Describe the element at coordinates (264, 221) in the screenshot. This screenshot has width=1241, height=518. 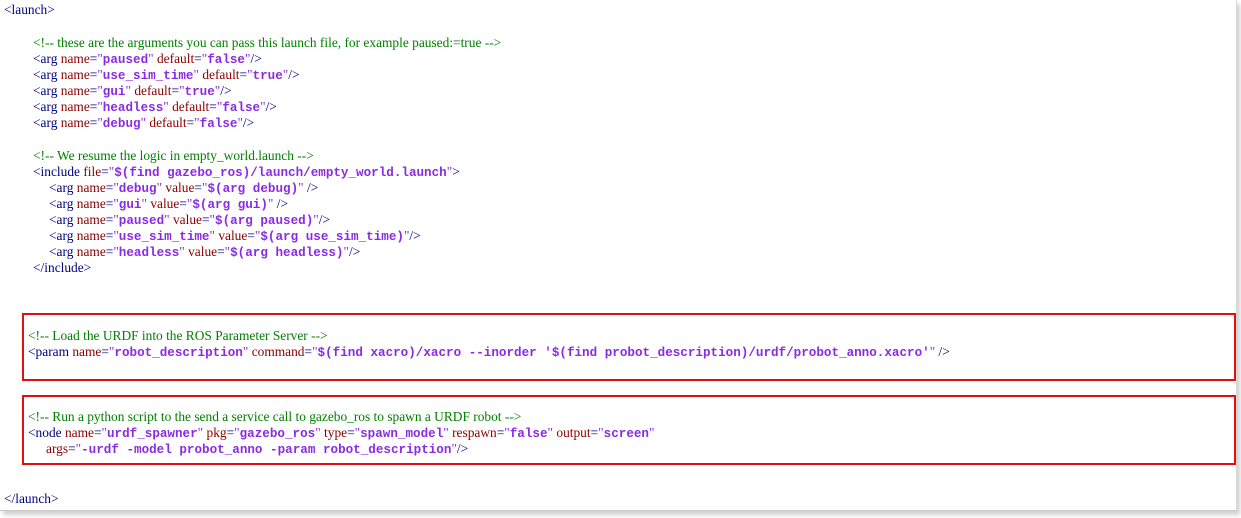
I see `code-token-string: $(arg paused)` at that location.